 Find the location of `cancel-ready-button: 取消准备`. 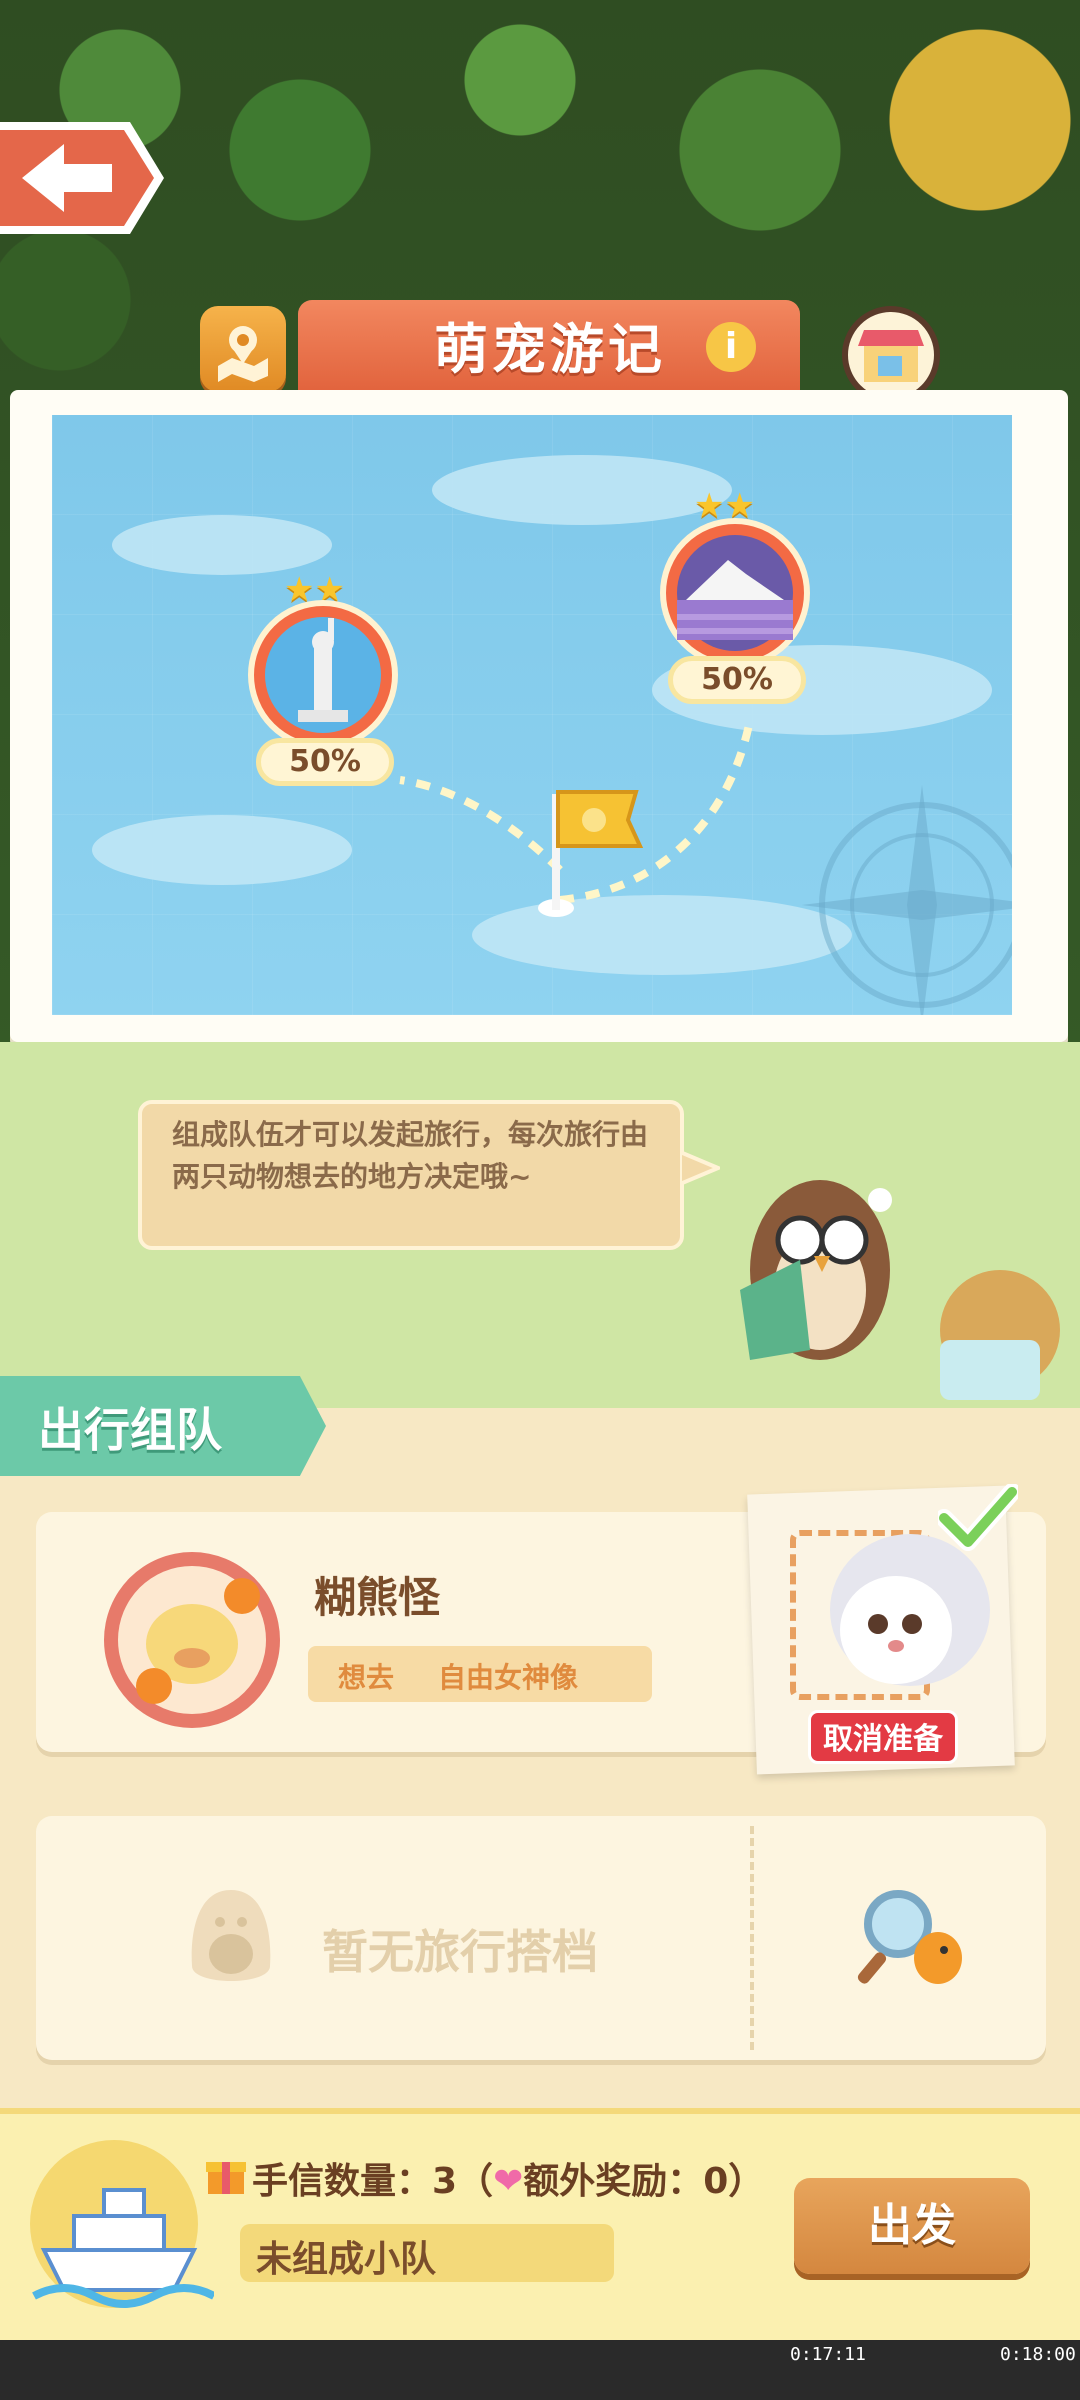

cancel-ready-button: 取消准备 is located at coordinates (883, 1737).